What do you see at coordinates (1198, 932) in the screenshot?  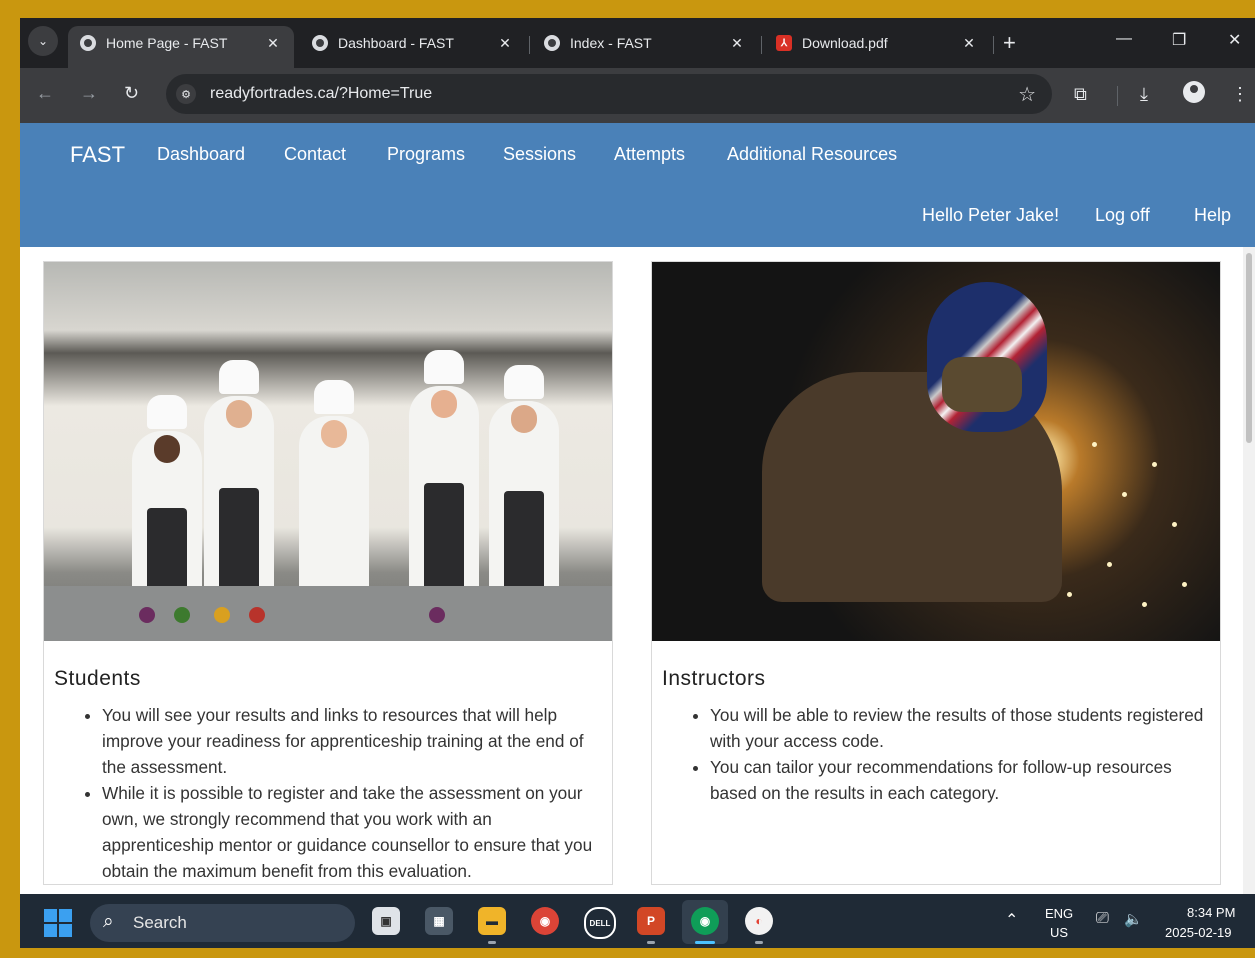 I see `clock-date: 2025-02-19` at bounding box center [1198, 932].